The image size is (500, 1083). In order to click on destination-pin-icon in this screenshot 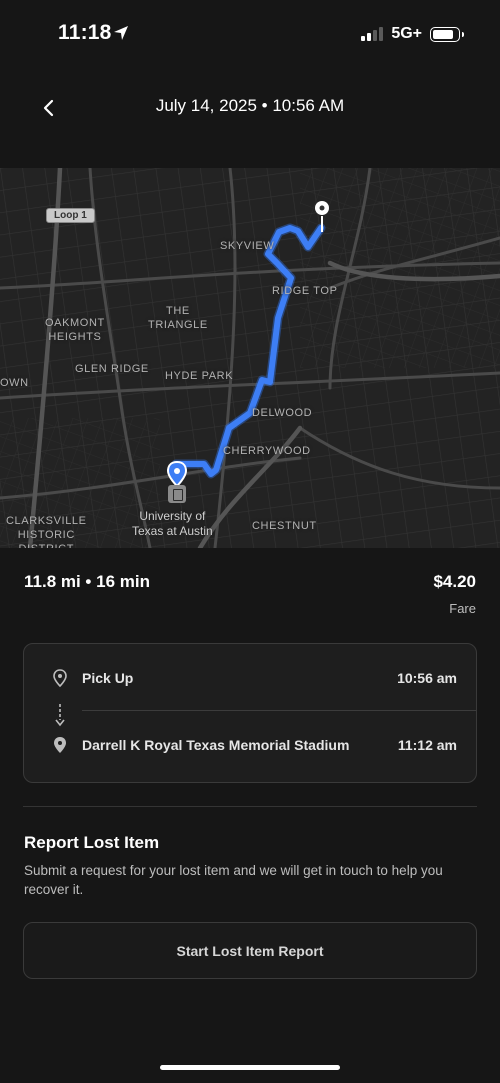, I will do `click(60, 745)`.